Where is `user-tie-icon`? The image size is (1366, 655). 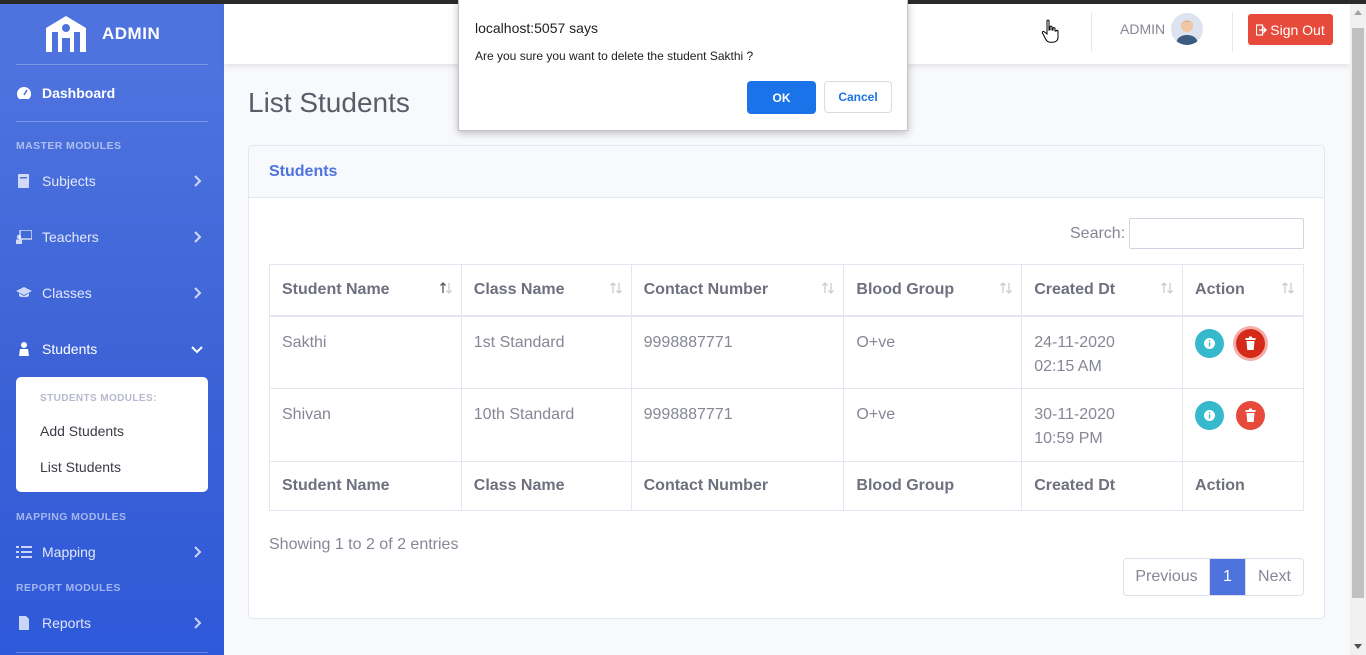 user-tie-icon is located at coordinates (24, 349).